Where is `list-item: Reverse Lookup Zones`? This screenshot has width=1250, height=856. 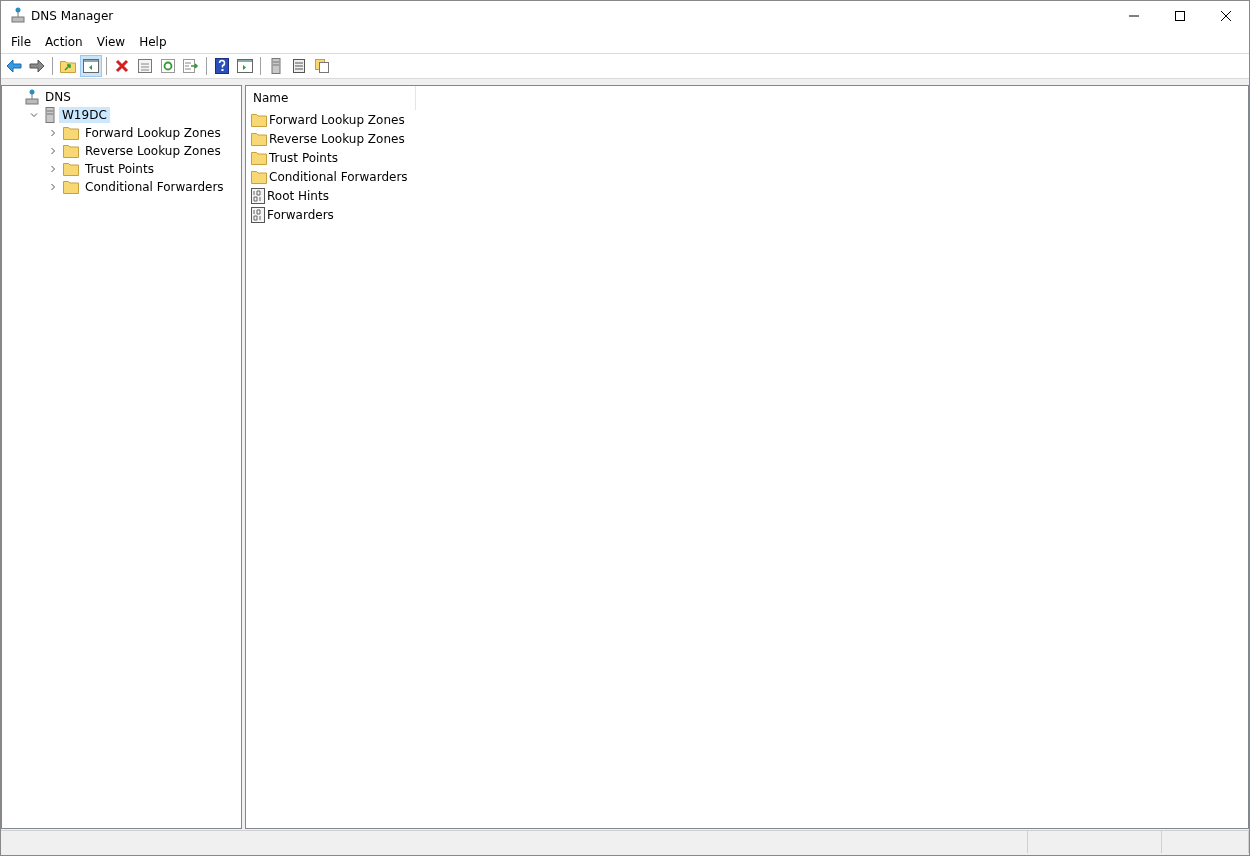 list-item: Reverse Lookup Zones is located at coordinates (337, 138).